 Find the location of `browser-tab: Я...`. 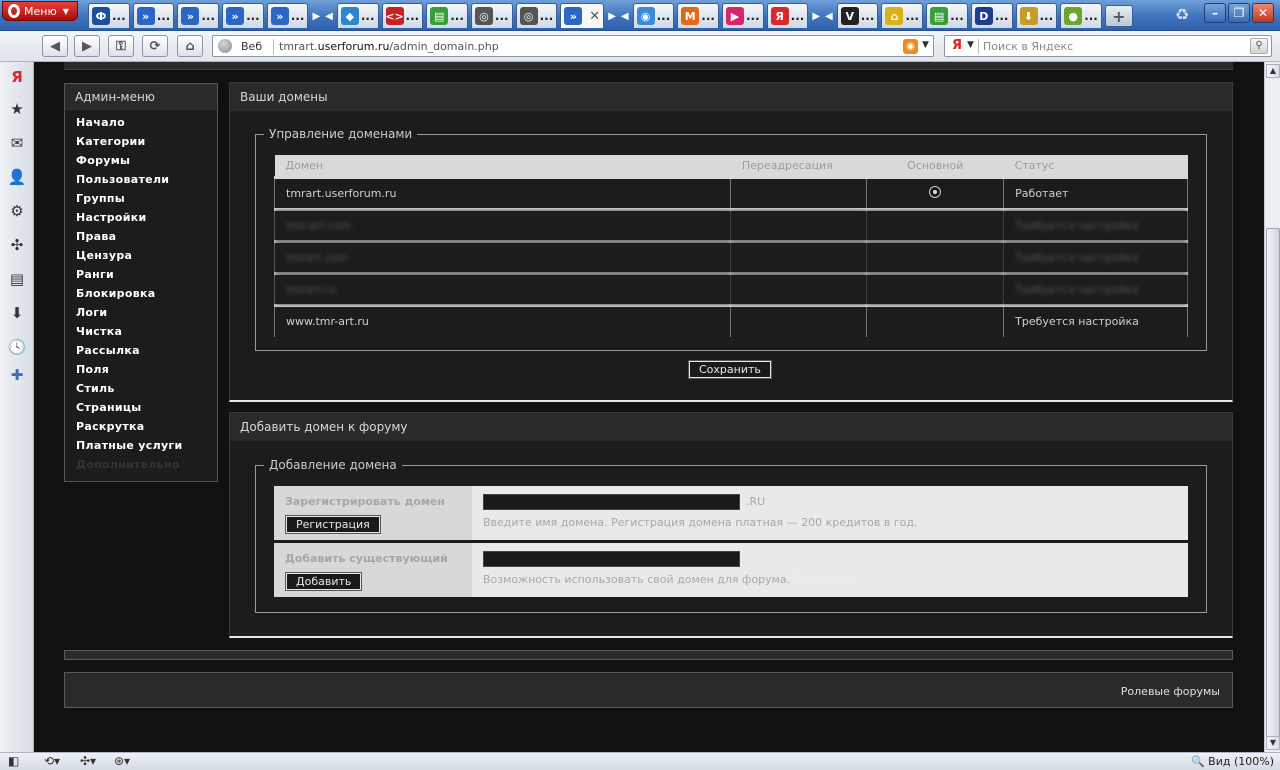

browser-tab: Я... is located at coordinates (787, 15).